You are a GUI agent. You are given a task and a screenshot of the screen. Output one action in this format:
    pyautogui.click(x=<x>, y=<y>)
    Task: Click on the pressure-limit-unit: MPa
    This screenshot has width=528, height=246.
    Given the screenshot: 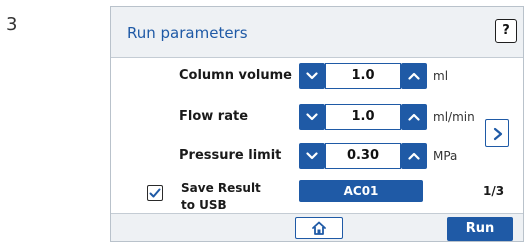 What is the action you would take?
    pyautogui.click(x=445, y=156)
    